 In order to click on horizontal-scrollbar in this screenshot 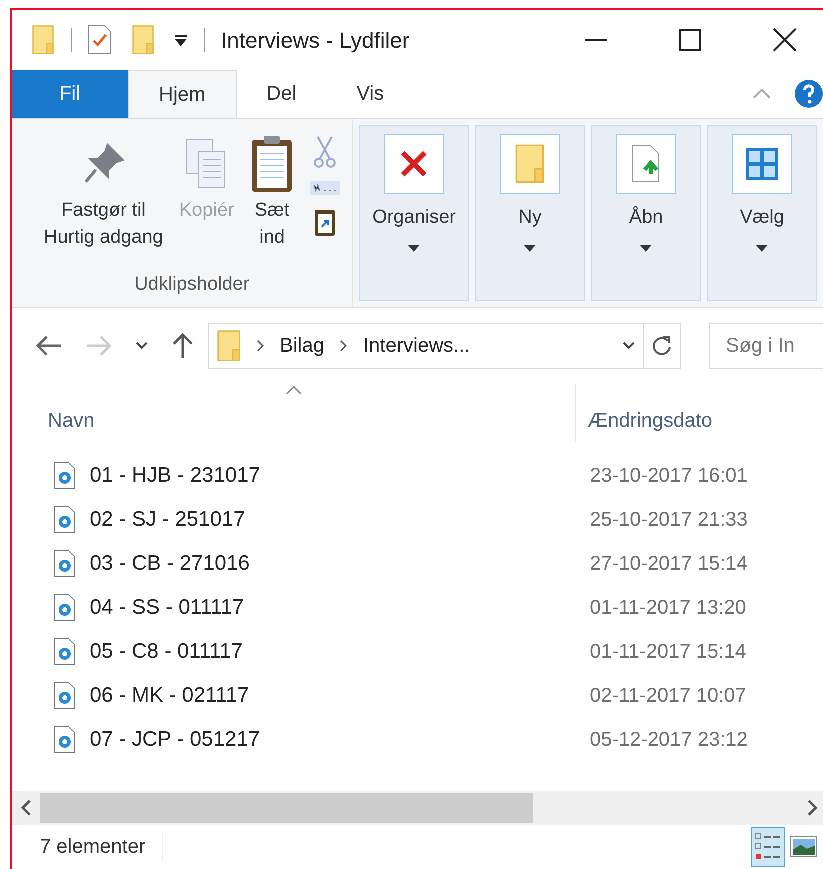, I will do `click(417, 808)`.